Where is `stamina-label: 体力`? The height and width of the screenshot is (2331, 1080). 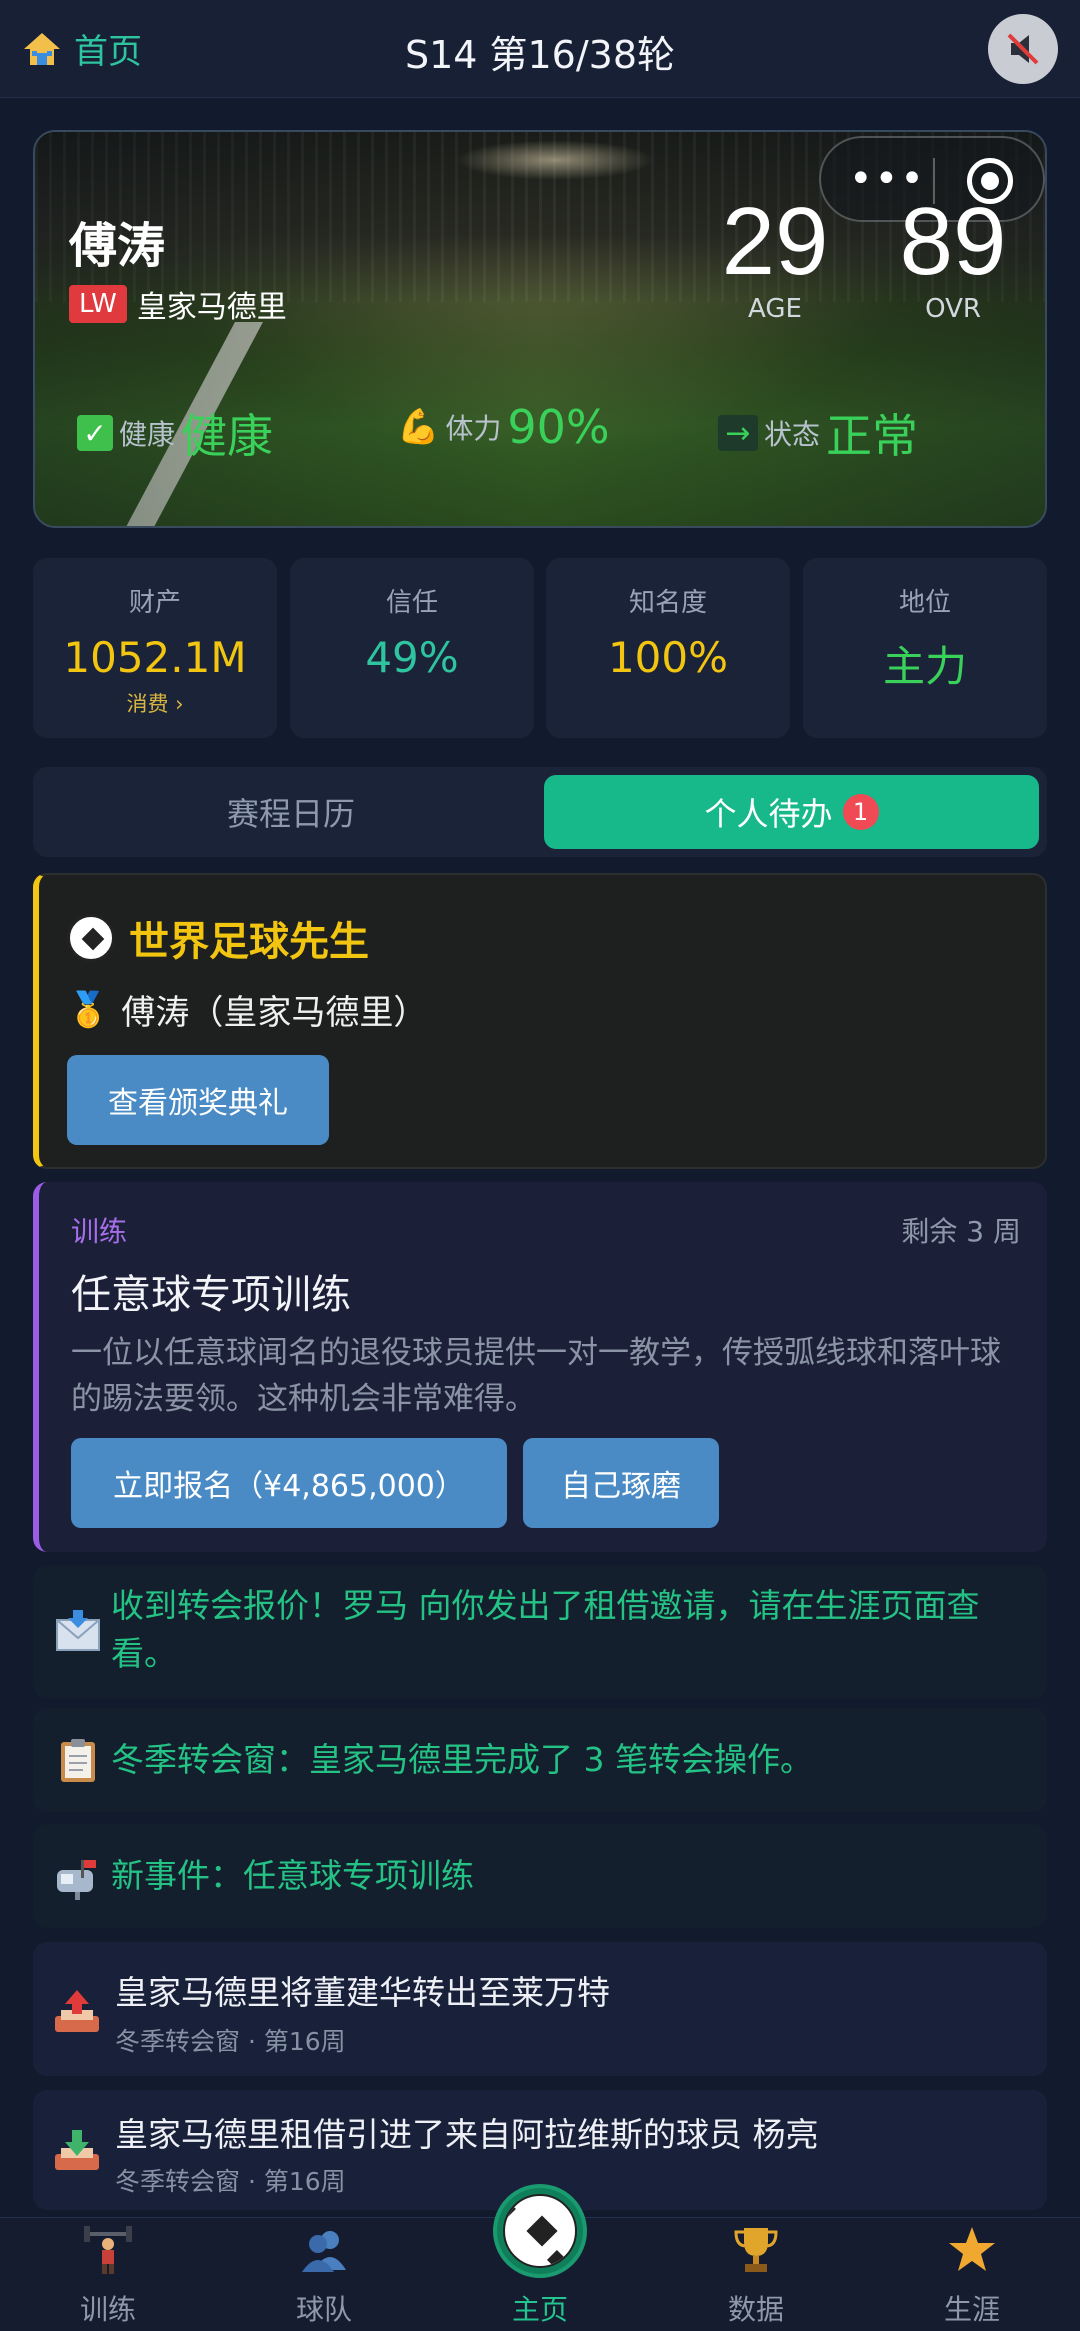 stamina-label: 体力 is located at coordinates (473, 428).